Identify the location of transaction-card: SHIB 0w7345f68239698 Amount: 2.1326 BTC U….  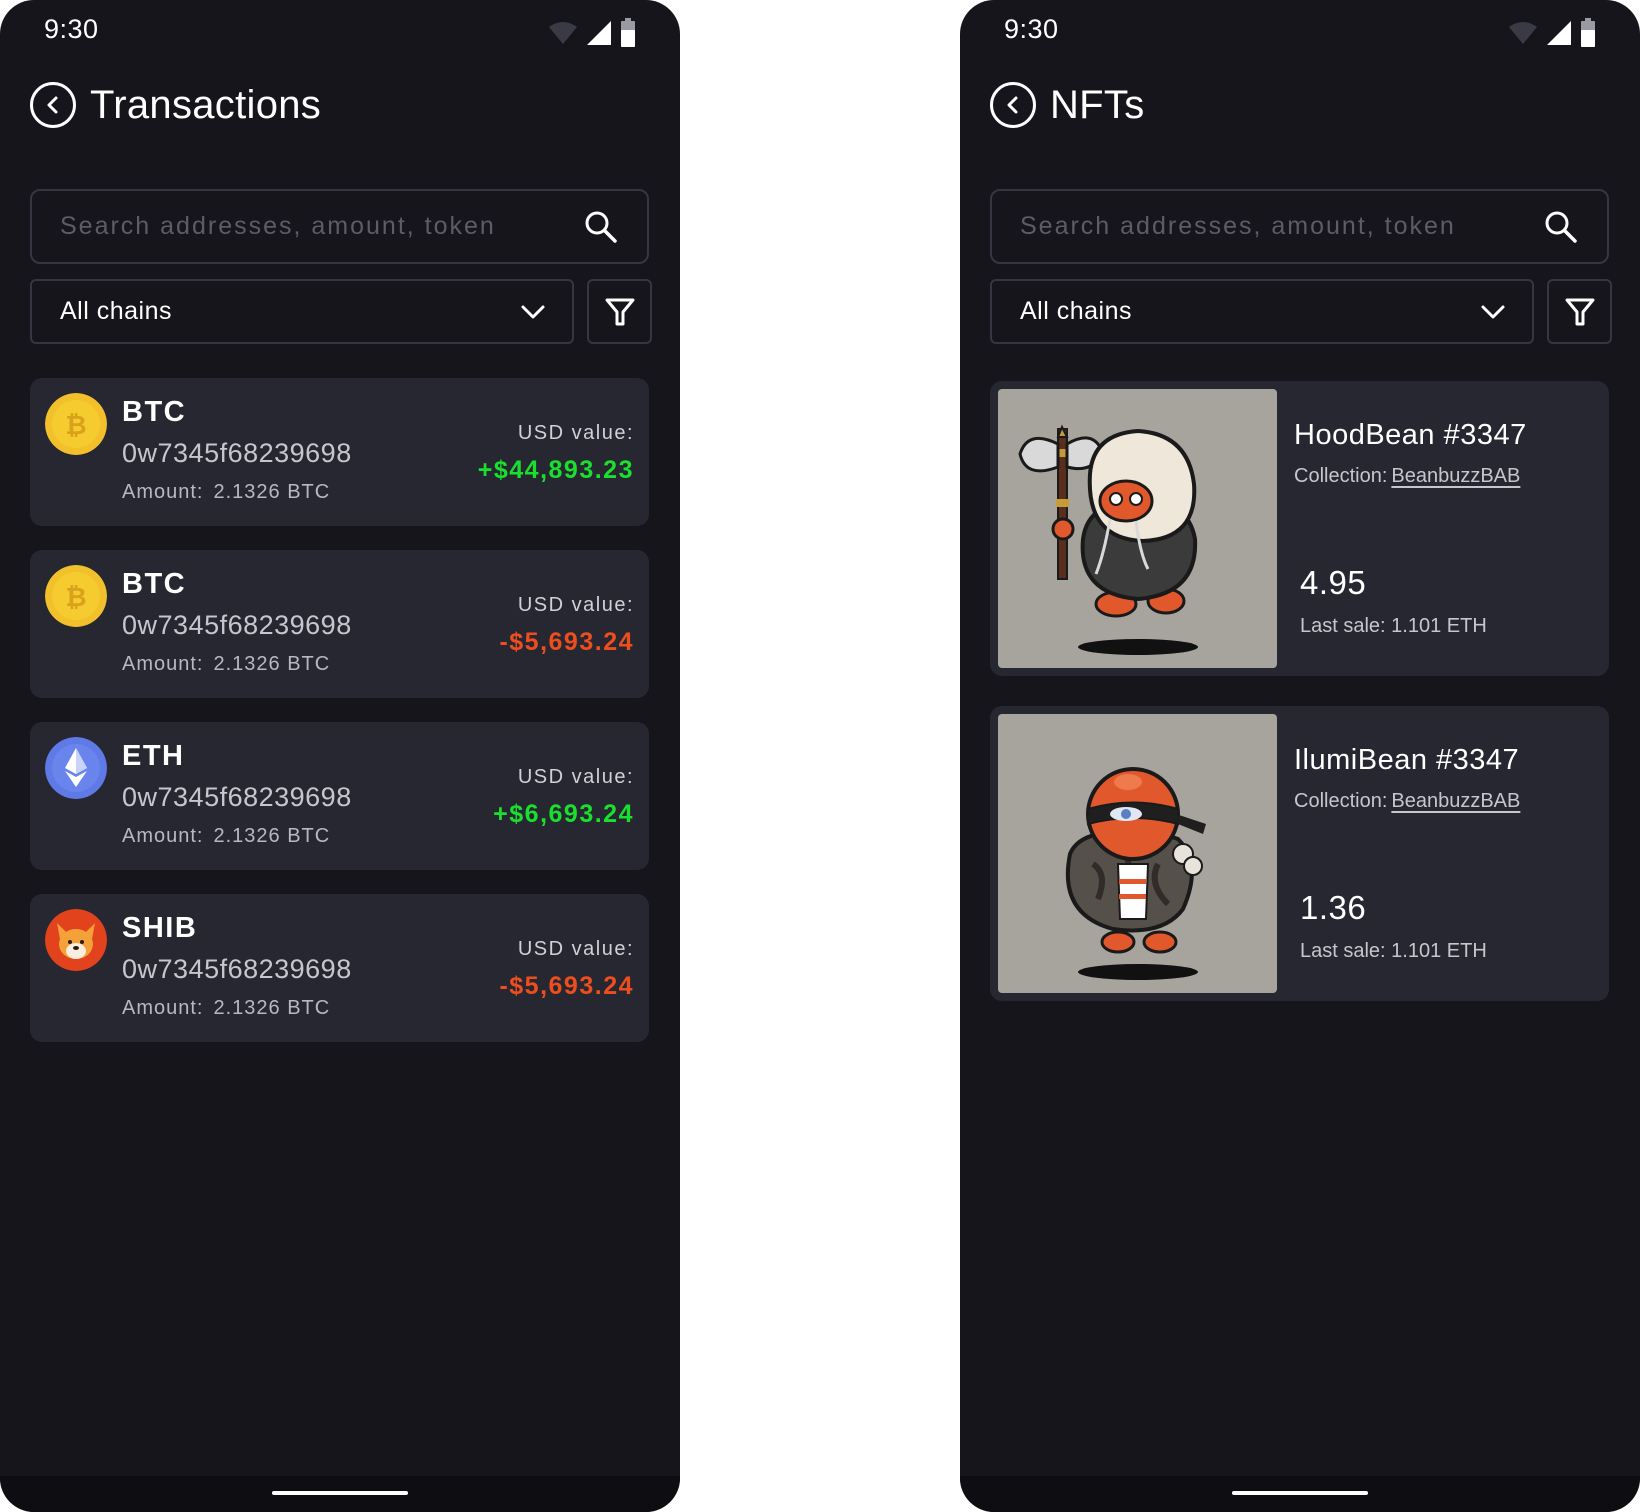
(339, 968).